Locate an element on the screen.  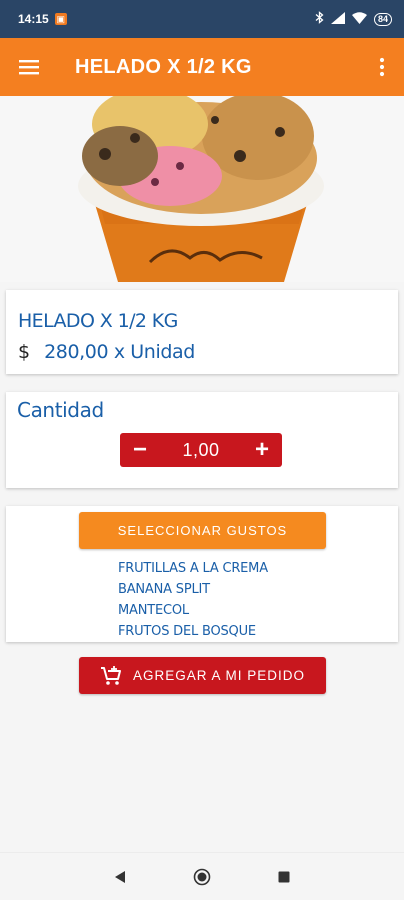
status-time: 14:15 is located at coordinates (33, 19).